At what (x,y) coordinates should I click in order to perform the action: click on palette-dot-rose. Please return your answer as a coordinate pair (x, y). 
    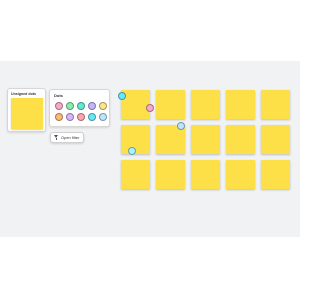
    Looking at the image, I should click on (81, 117).